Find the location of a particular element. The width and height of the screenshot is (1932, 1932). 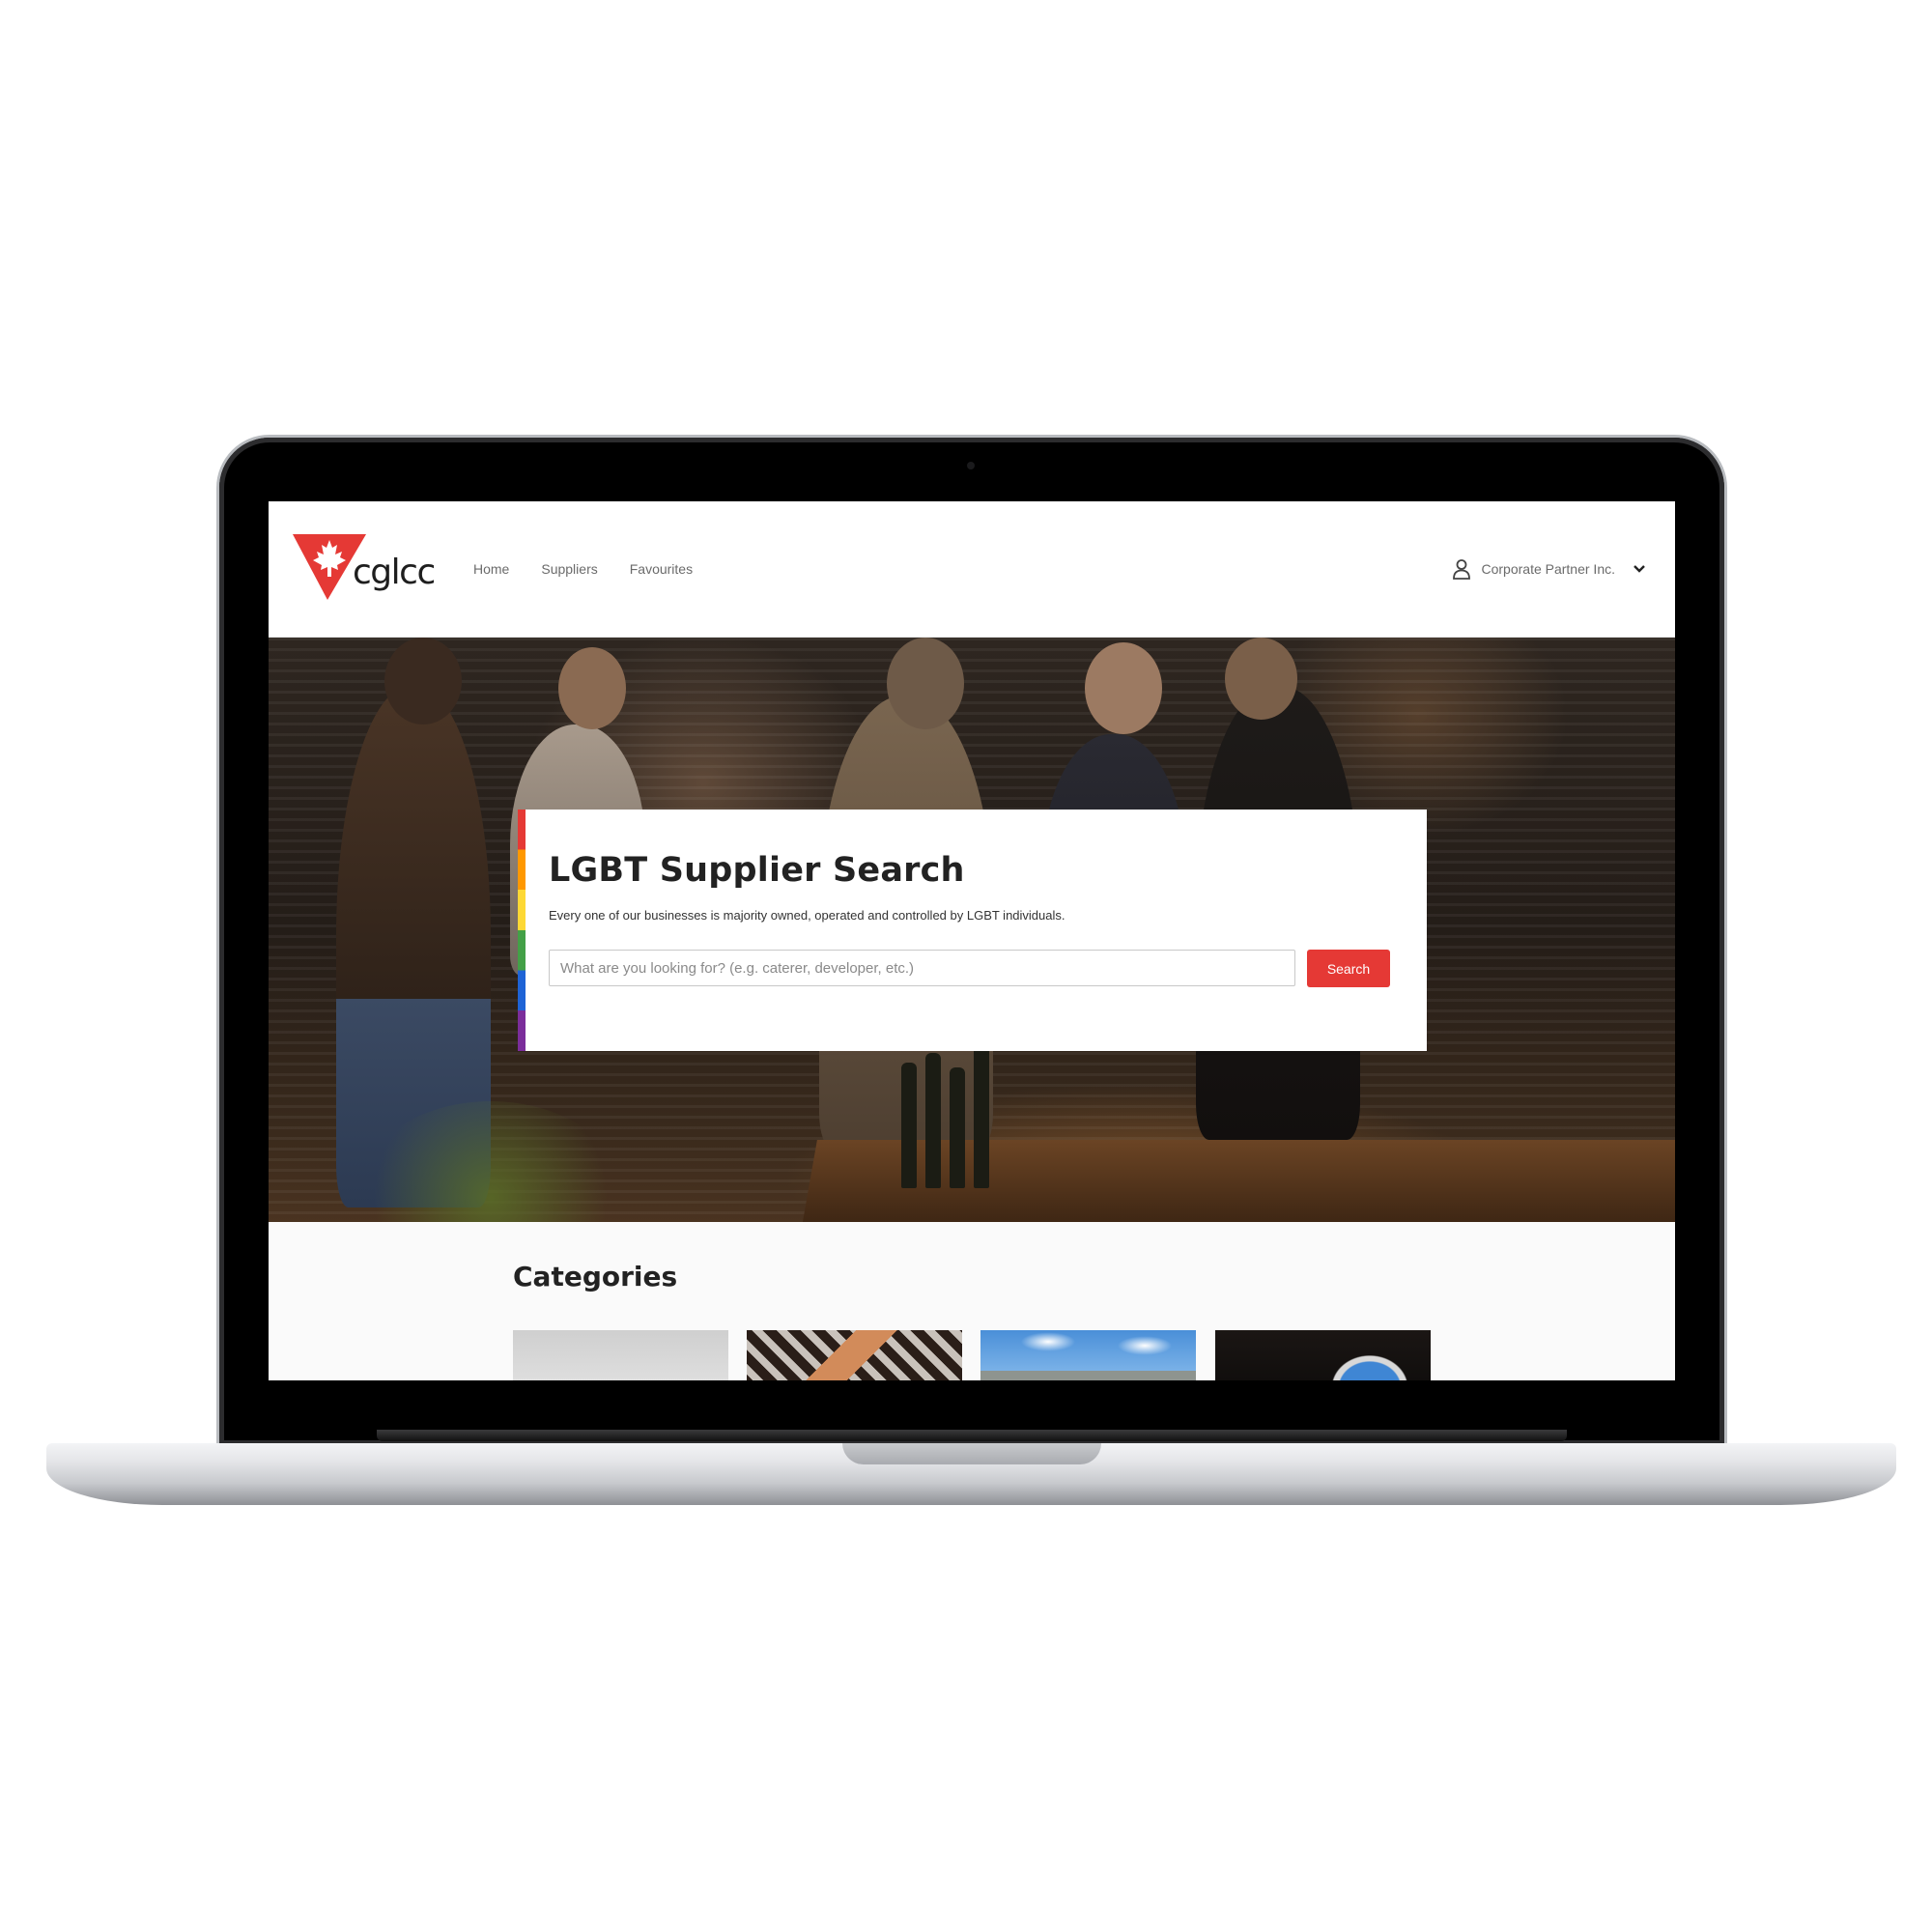

categories-section: Categories is located at coordinates (972, 1301).